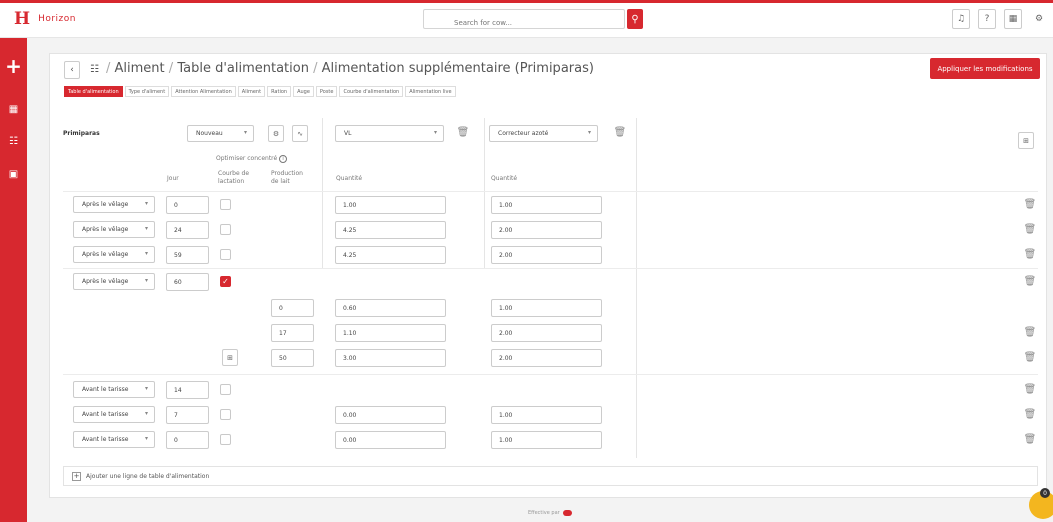  I want to click on help-button: ?, so click(987, 19).